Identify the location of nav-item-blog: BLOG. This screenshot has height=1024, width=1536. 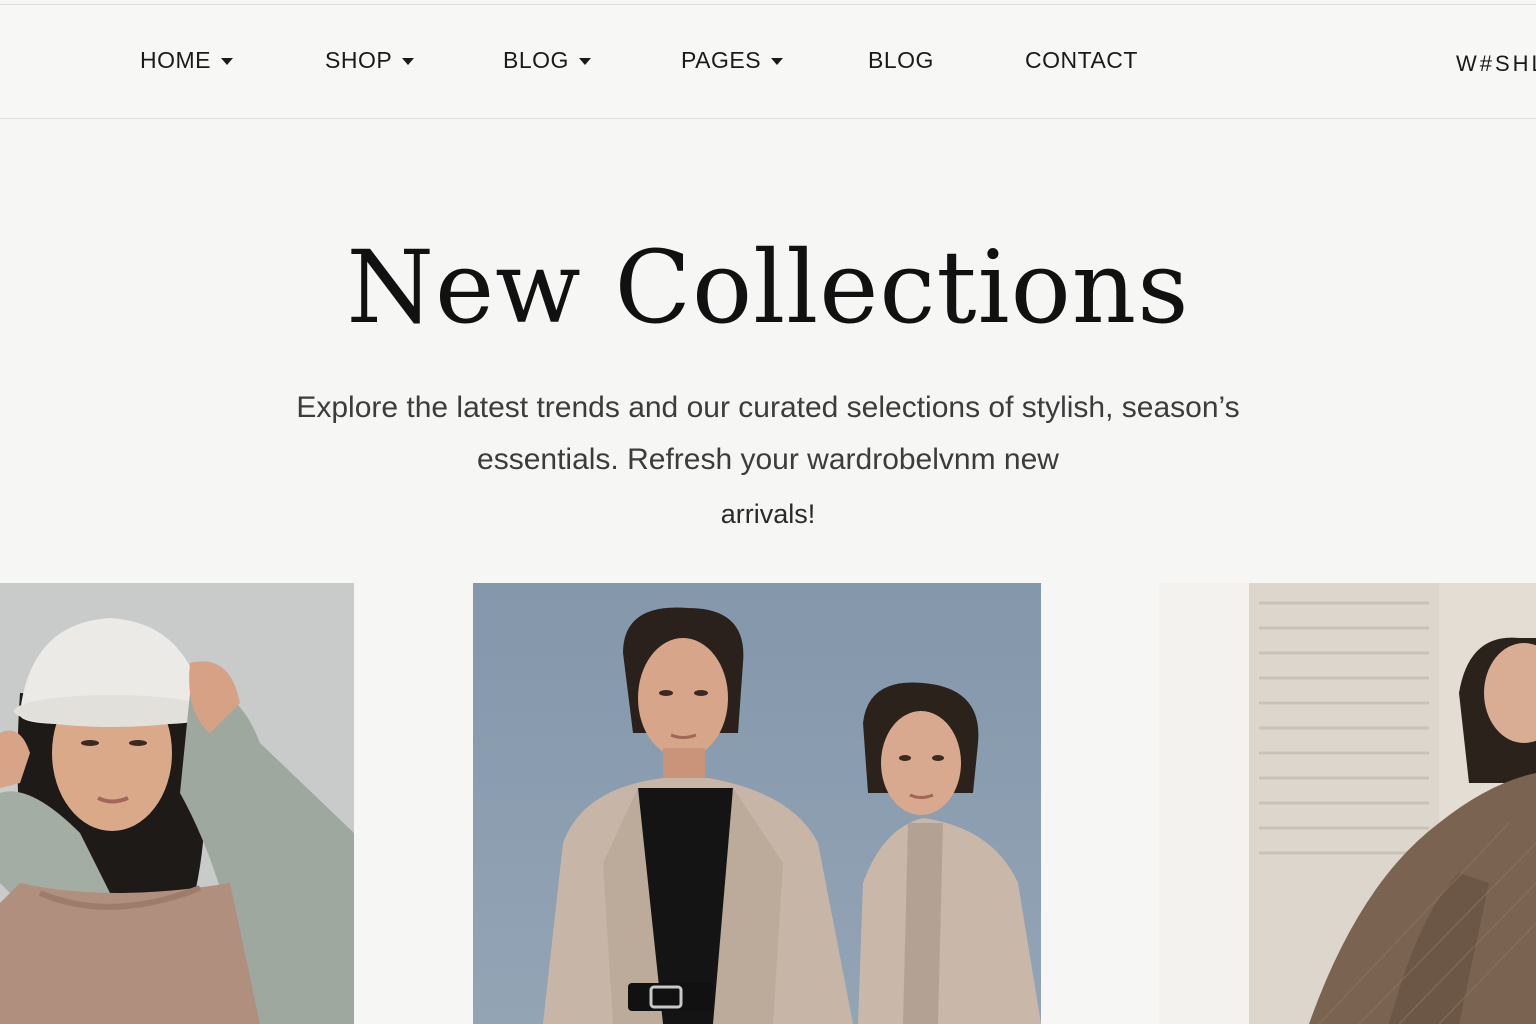
(547, 60).